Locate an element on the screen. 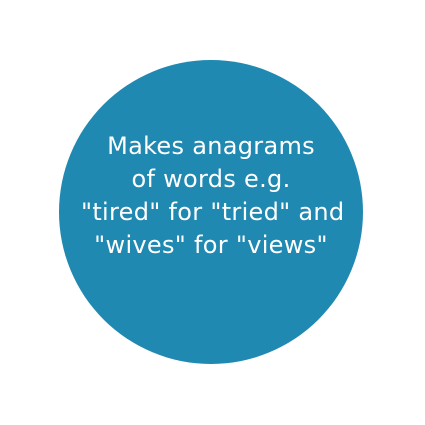  caption-line-3: "tired" for "tried" and is located at coordinates (213, 212).